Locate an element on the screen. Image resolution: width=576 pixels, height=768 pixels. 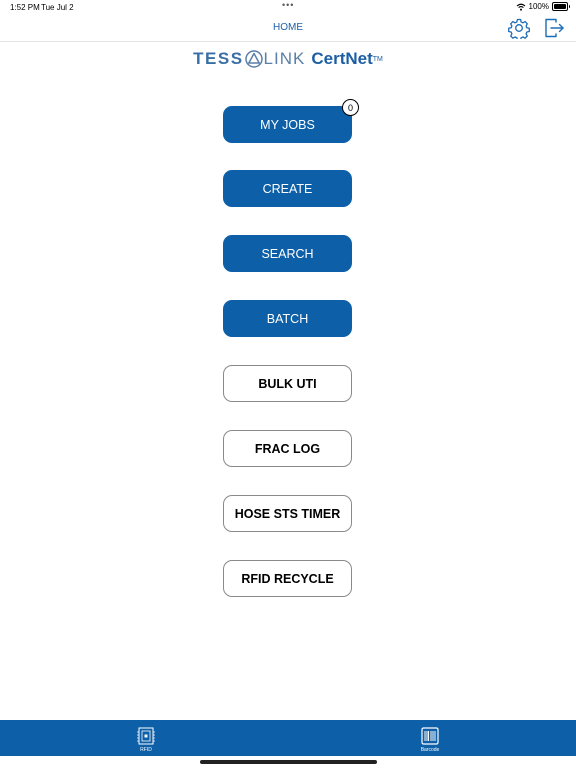
tab-bar: RFID Barcode is located at coordinates (288, 738).